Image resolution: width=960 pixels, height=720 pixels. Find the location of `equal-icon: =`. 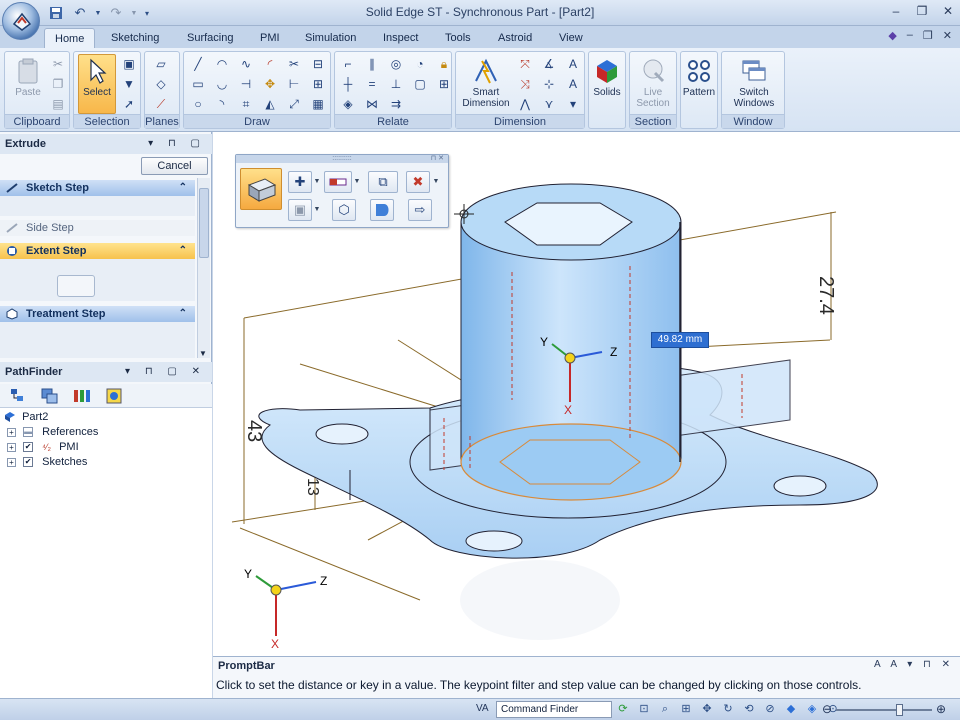

equal-icon: = is located at coordinates (372, 84).